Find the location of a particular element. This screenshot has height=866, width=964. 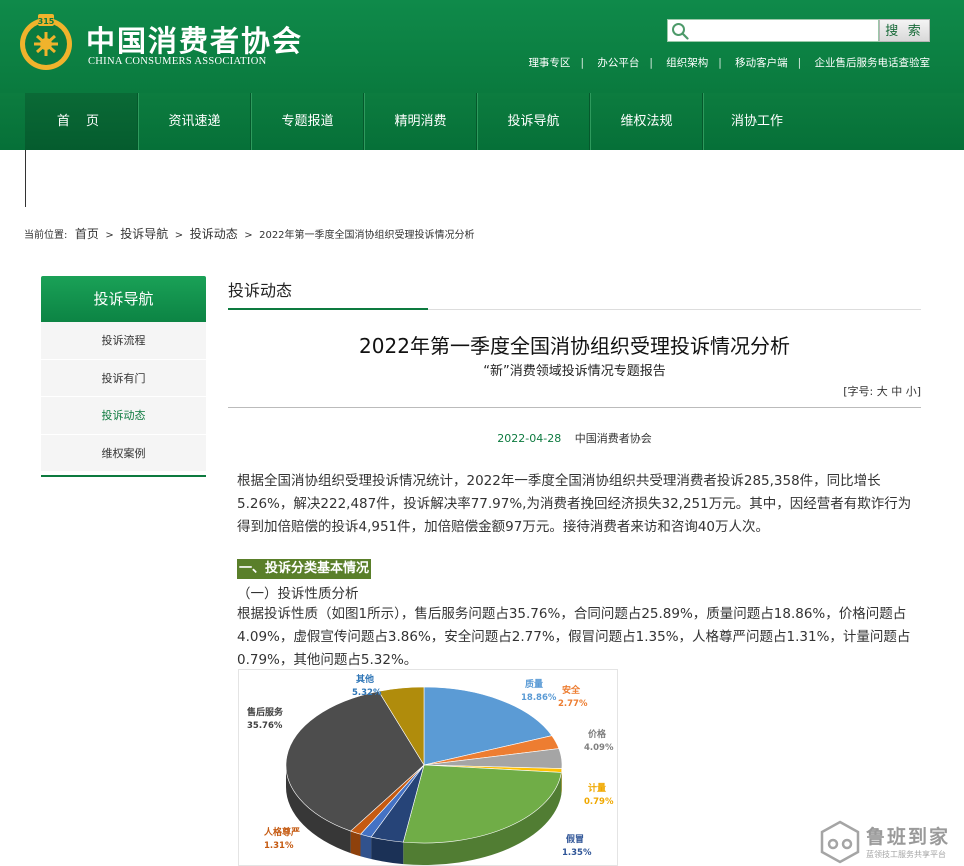

watermark: 鲁班到家 蓝领技工服务共享平台 is located at coordinates (891, 843).